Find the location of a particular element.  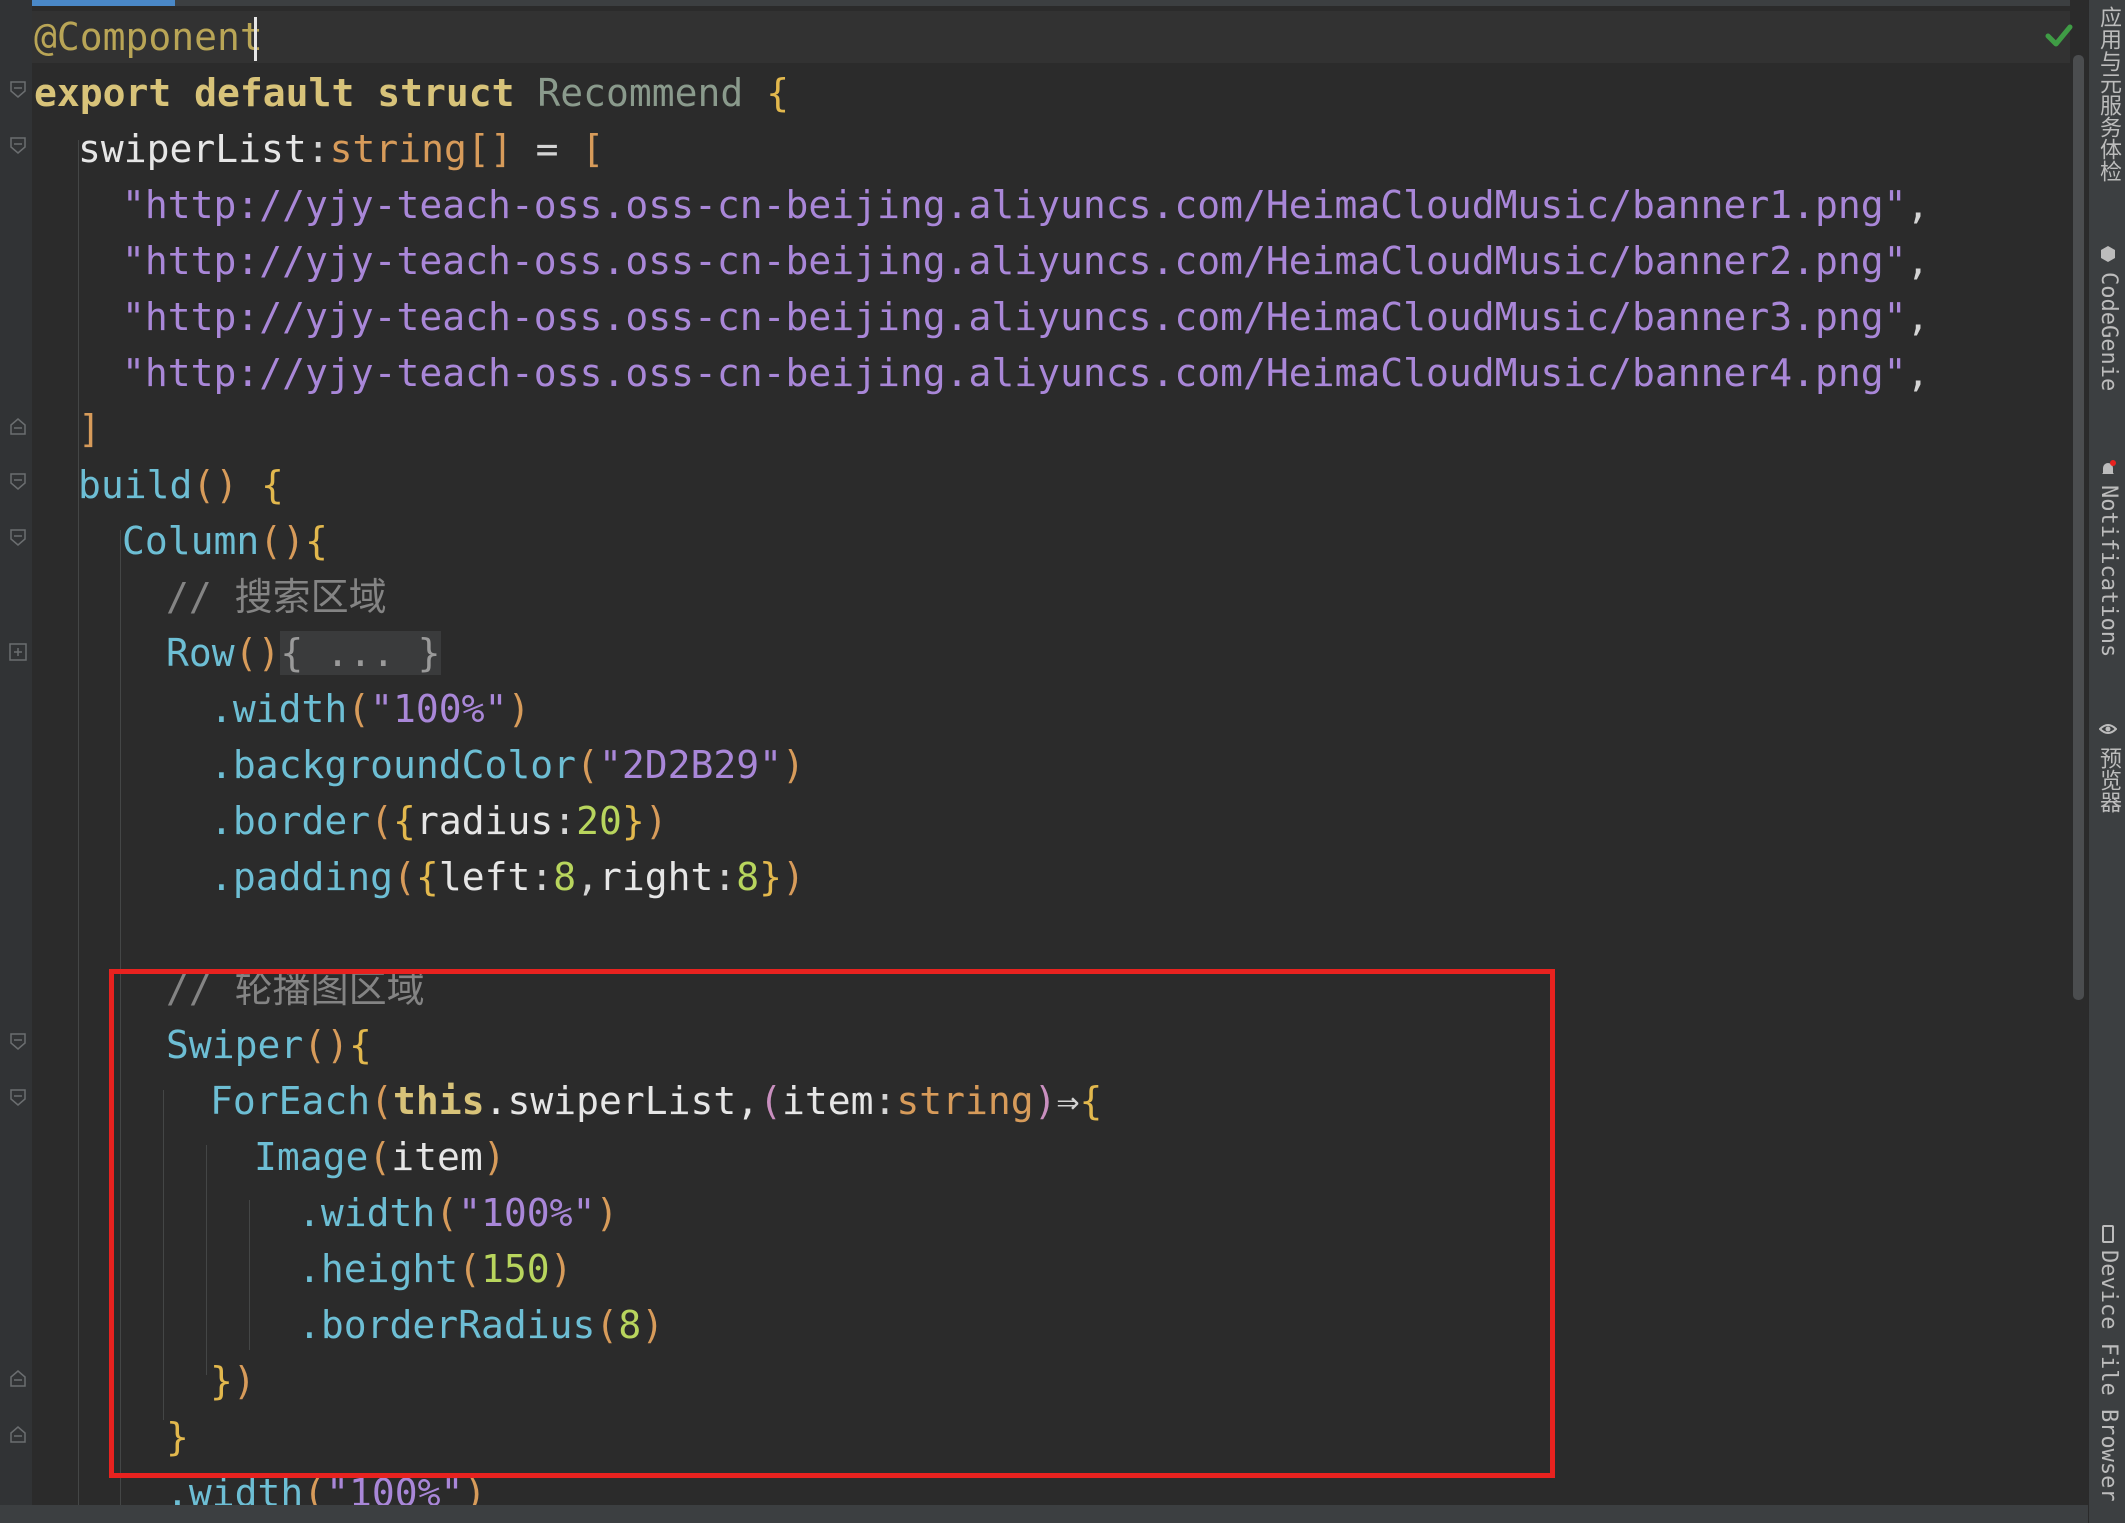

bracket-token: ] is located at coordinates (89, 429).